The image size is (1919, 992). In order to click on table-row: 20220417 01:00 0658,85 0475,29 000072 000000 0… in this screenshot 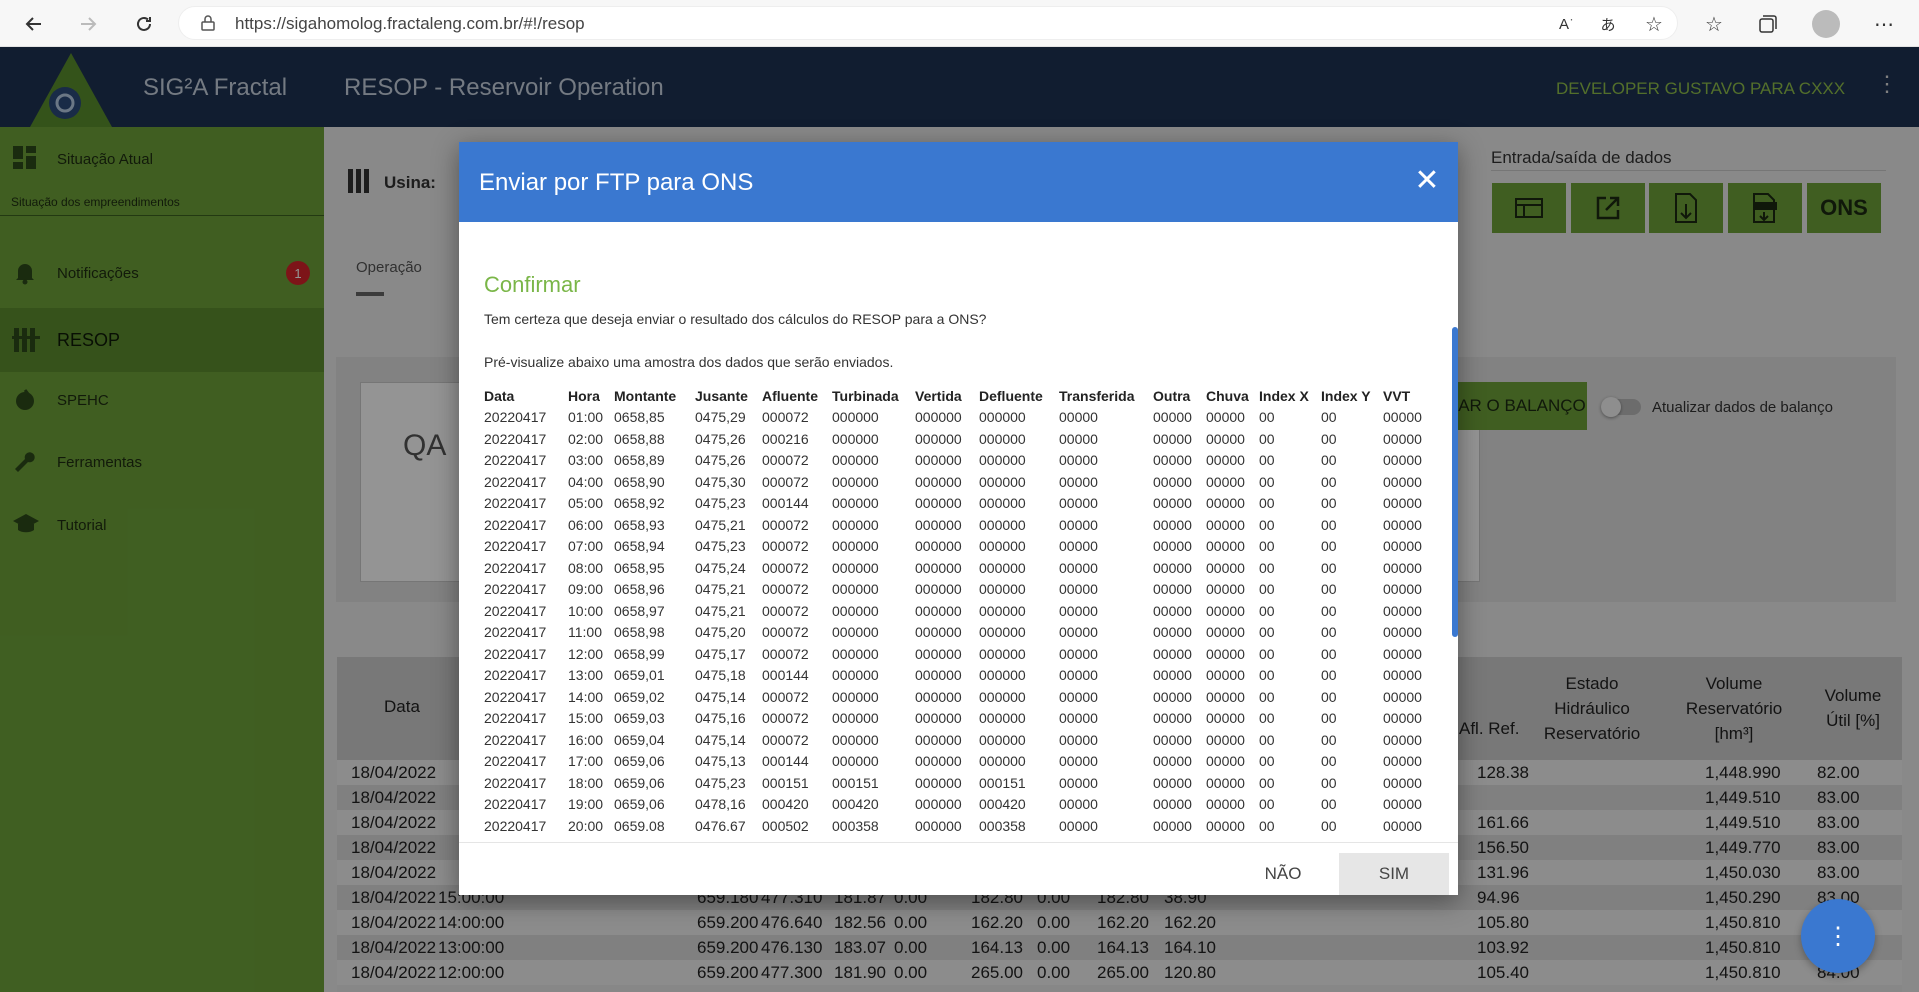, I will do `click(958, 418)`.